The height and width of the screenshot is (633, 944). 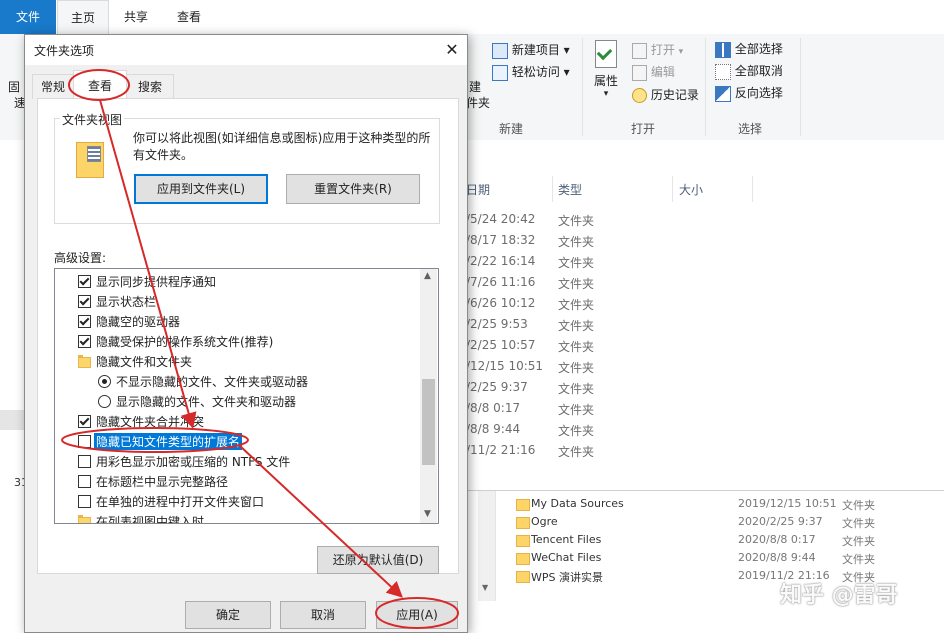 What do you see at coordinates (417, 613) in the screenshot?
I see `annotation-circle-apply` at bounding box center [417, 613].